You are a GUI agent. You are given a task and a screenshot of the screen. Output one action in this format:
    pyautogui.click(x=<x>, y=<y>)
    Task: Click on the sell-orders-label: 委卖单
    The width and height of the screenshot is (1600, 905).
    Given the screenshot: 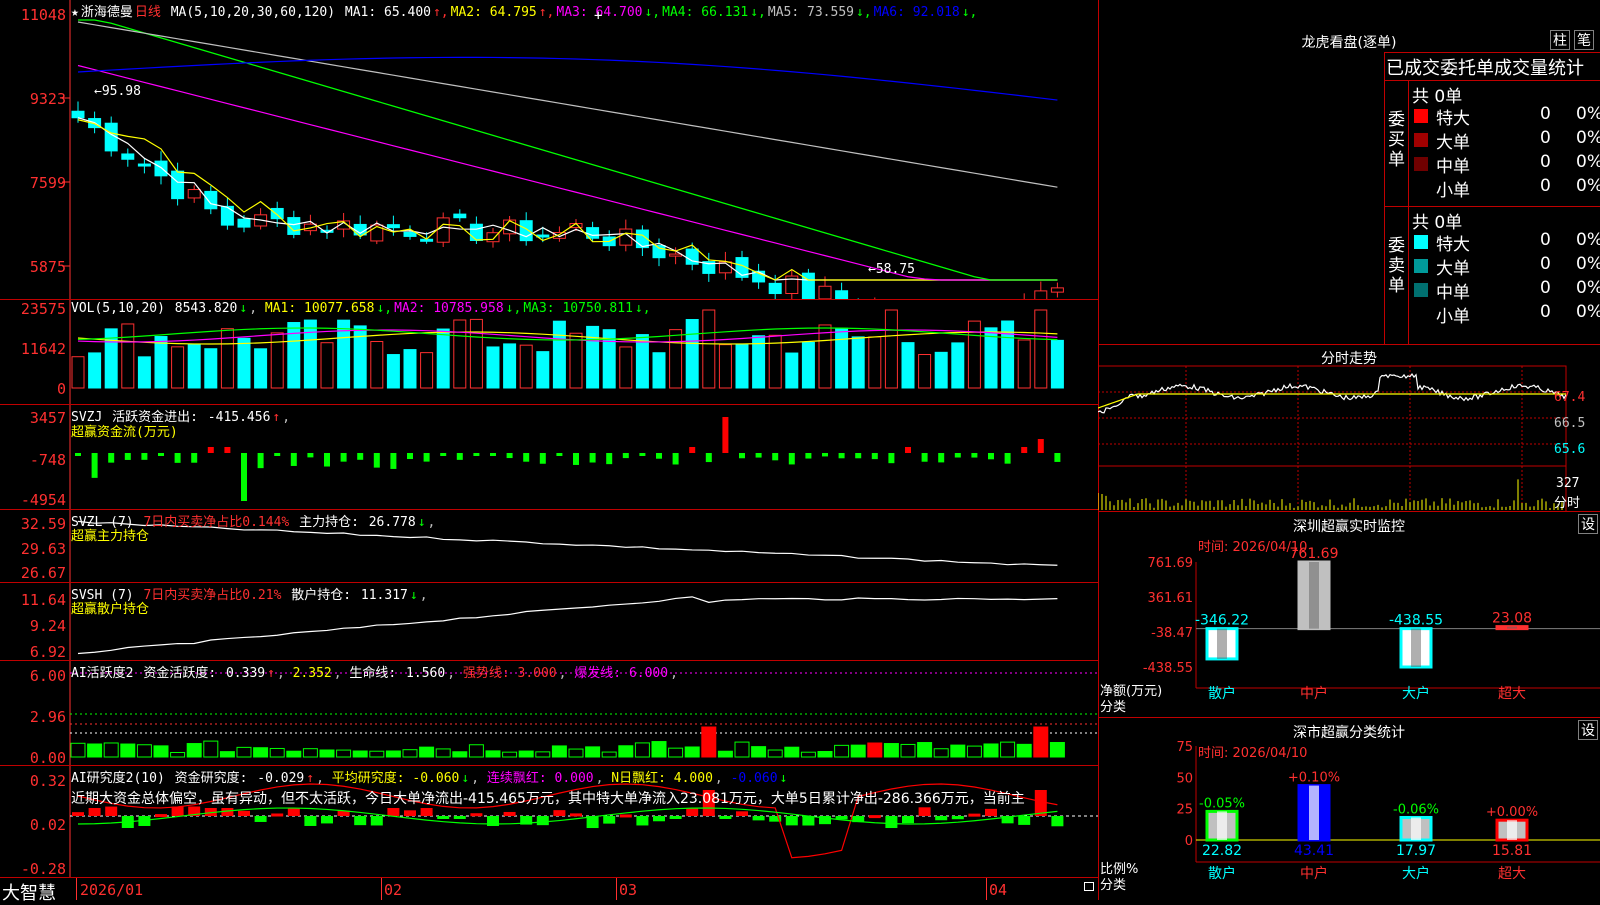 What is the action you would take?
    pyautogui.click(x=1396, y=266)
    